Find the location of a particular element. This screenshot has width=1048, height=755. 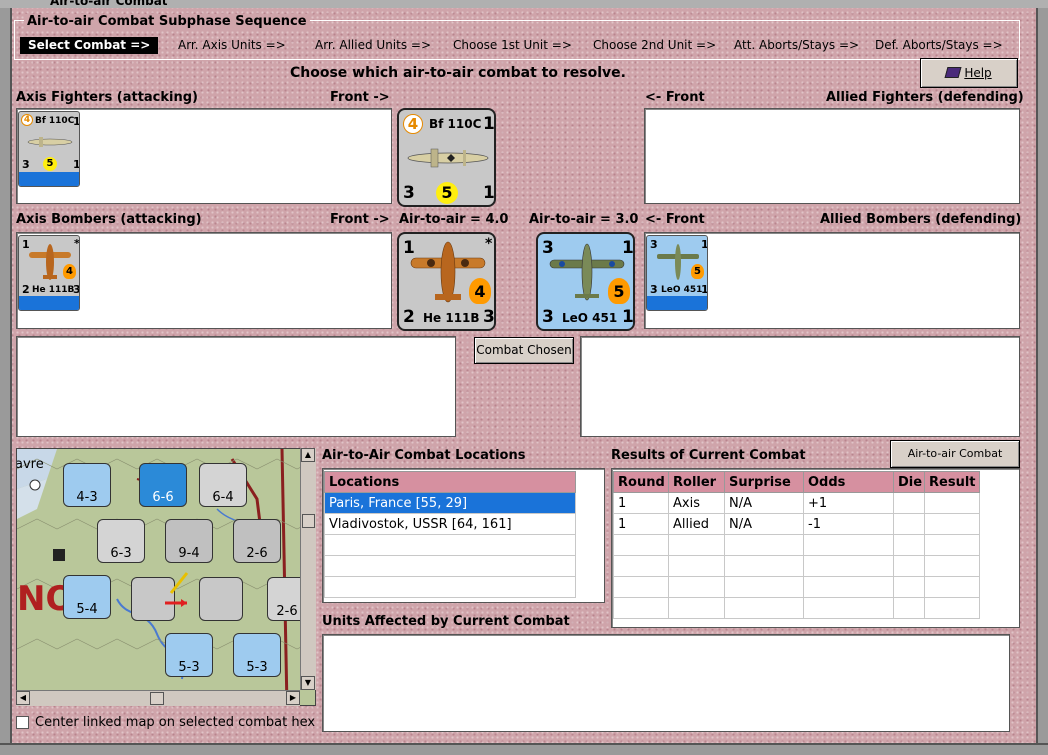

units-affected-panel is located at coordinates (666, 683).